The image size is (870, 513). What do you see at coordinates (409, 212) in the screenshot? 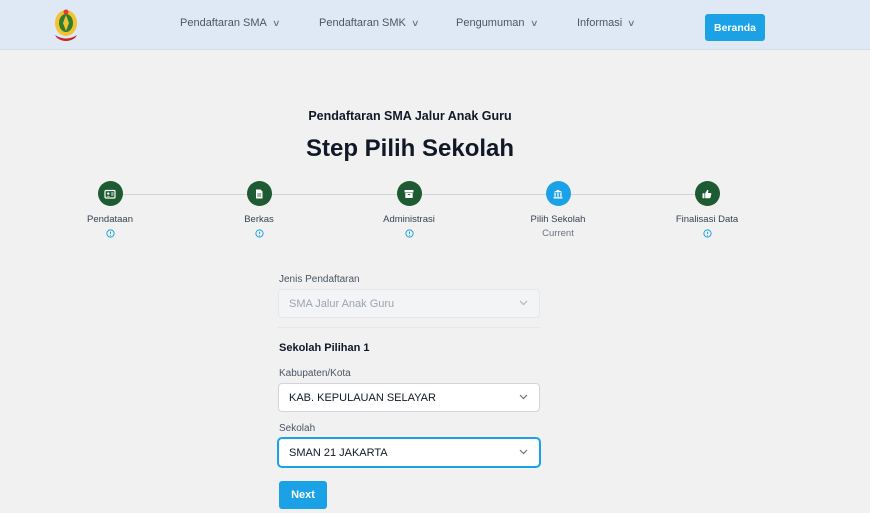
I see `step-administrasi: Administrasi` at bounding box center [409, 212].